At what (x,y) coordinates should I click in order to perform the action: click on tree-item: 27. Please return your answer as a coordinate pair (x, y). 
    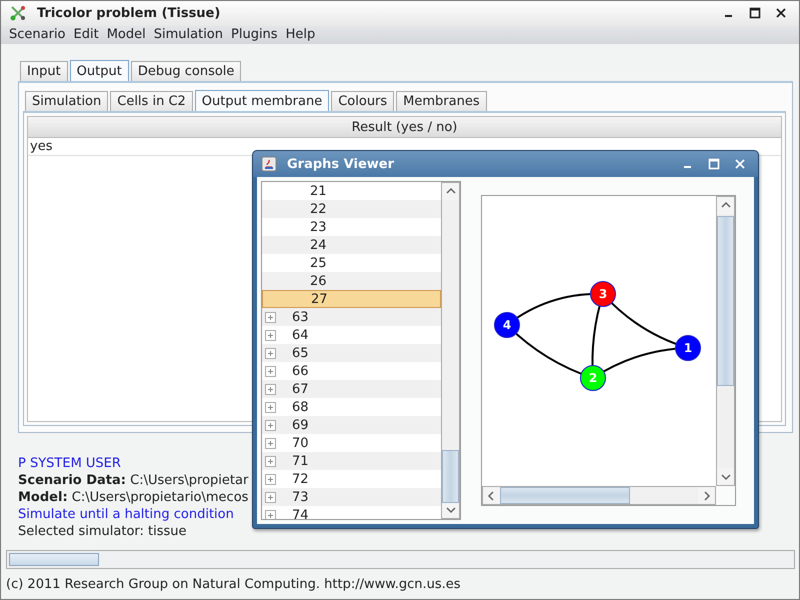
    Looking at the image, I should click on (351, 299).